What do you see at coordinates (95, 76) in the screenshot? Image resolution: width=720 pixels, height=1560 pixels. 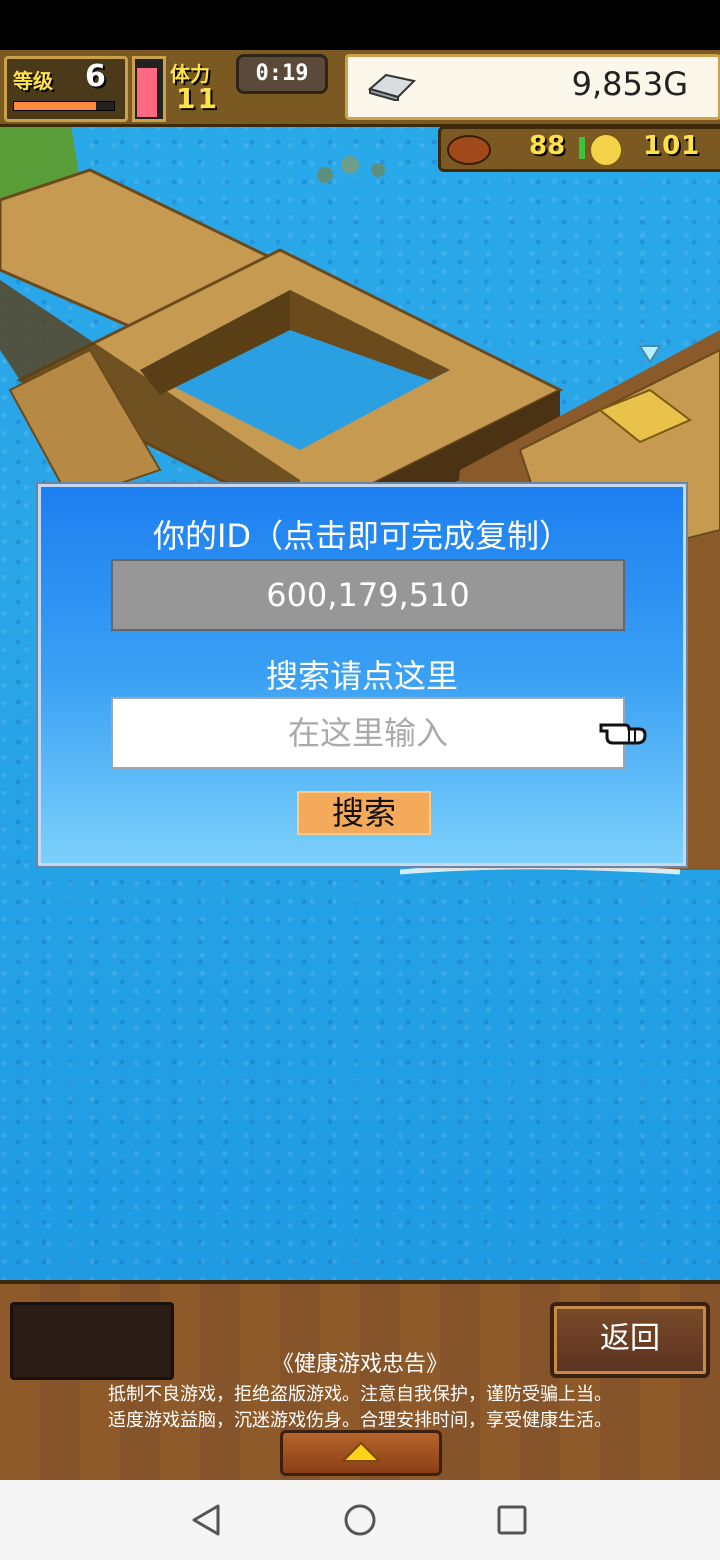 I see `level-value: 6` at bounding box center [95, 76].